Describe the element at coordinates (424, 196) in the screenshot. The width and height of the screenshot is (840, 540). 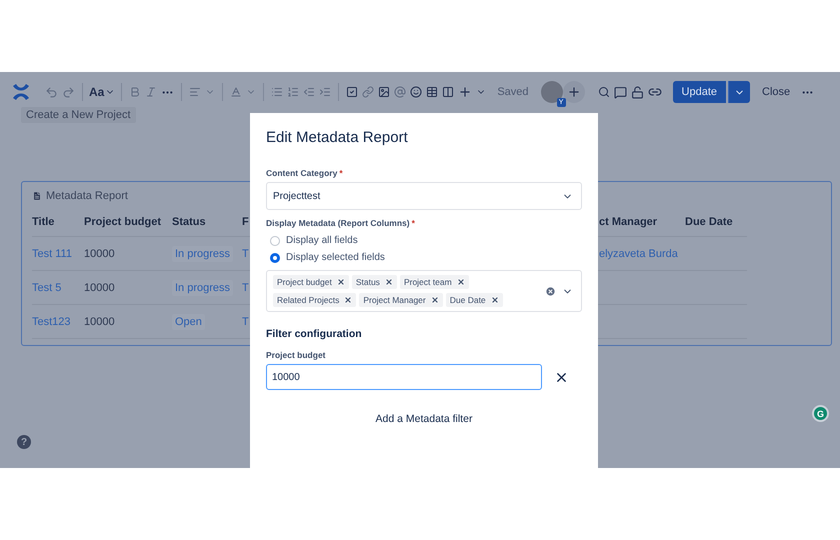
I see `category-select: Projecttest` at that location.